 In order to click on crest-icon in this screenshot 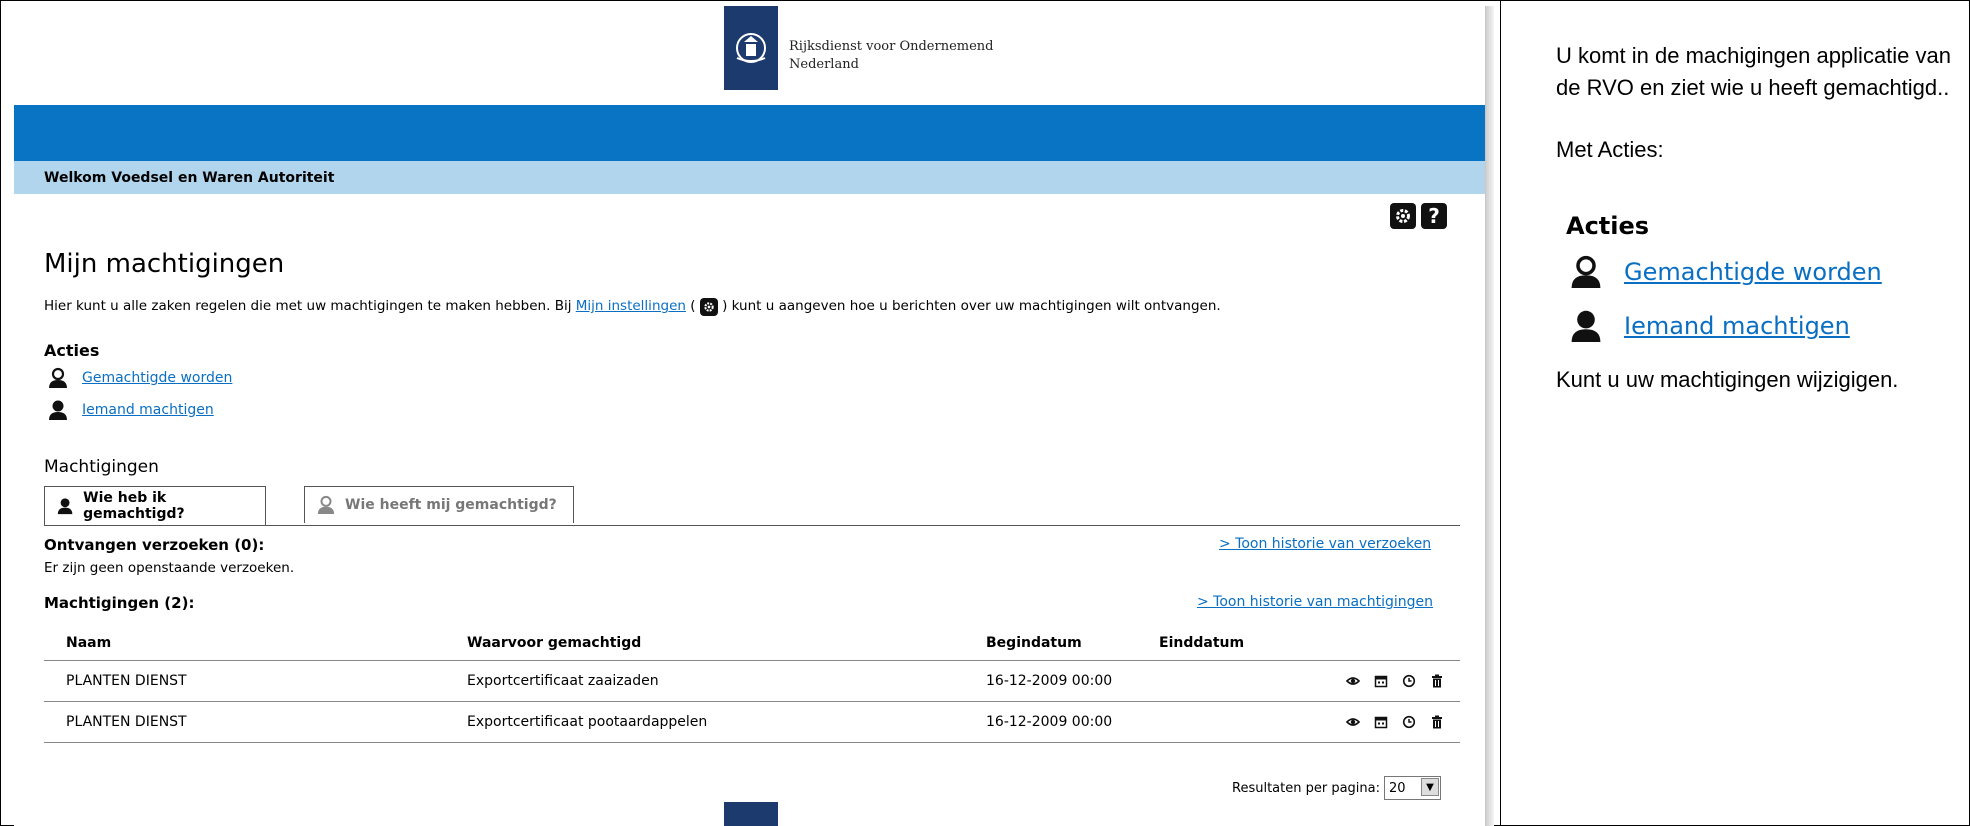, I will do `click(751, 48)`.